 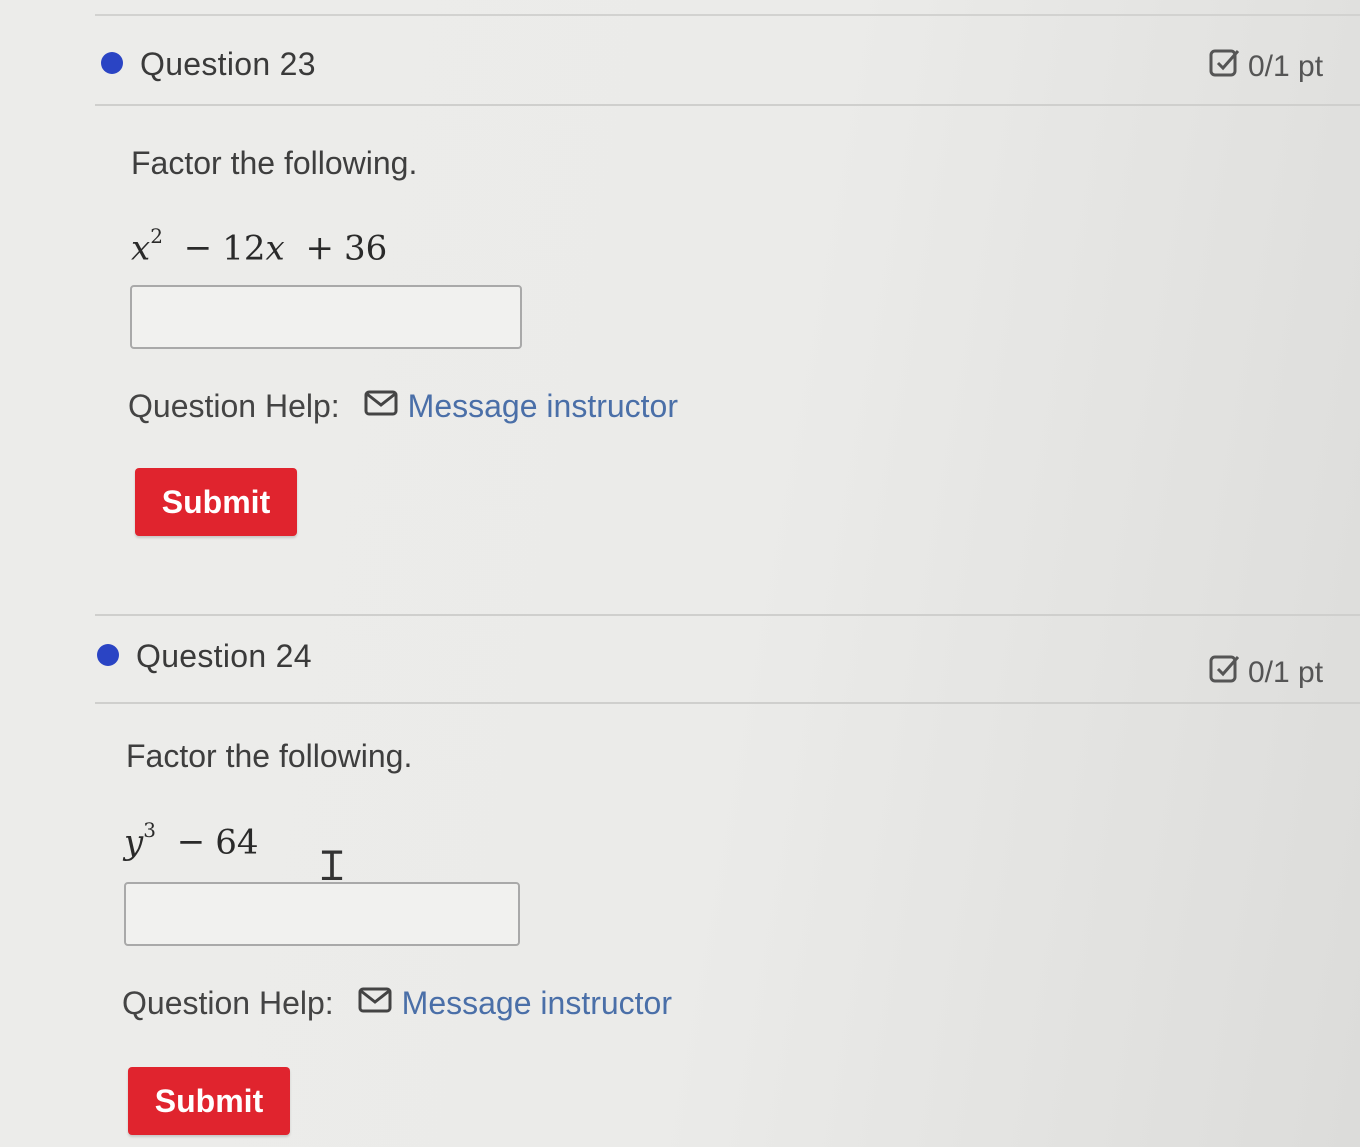 What do you see at coordinates (727, 656) in the screenshot?
I see `question-header: Question 24` at bounding box center [727, 656].